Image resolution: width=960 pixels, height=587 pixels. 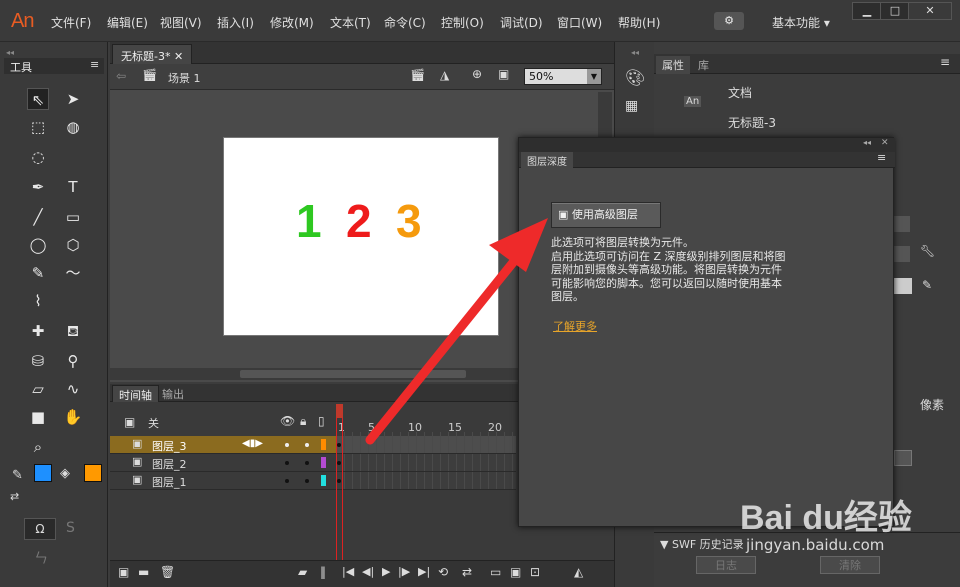 What do you see at coordinates (815, 545) in the screenshot?
I see `watermark-url: jingyan.baidu.com` at bounding box center [815, 545].